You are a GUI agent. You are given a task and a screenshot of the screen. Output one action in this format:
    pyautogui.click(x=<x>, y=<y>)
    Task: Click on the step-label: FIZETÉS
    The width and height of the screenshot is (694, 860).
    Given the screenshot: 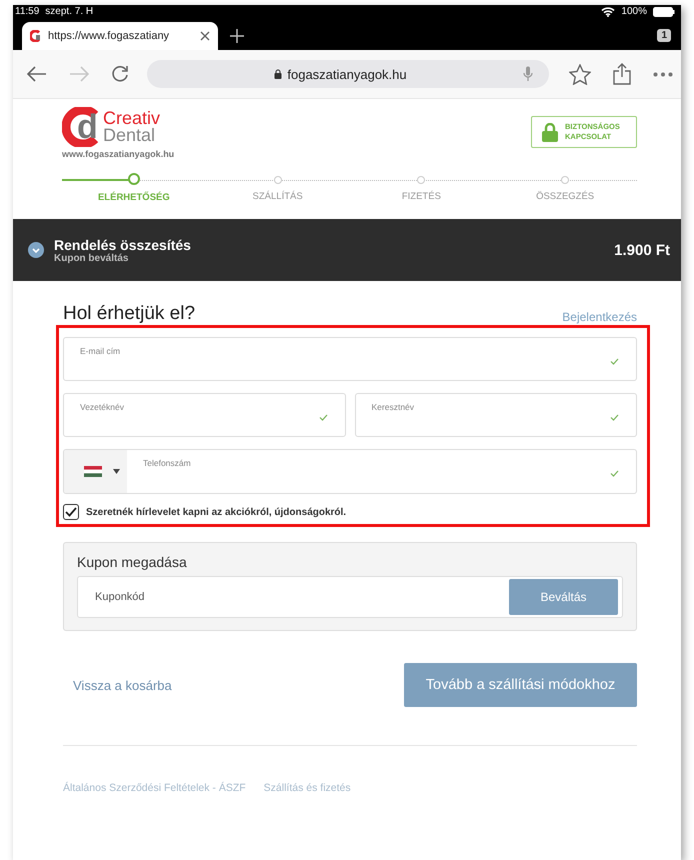 What is the action you would take?
    pyautogui.click(x=421, y=196)
    